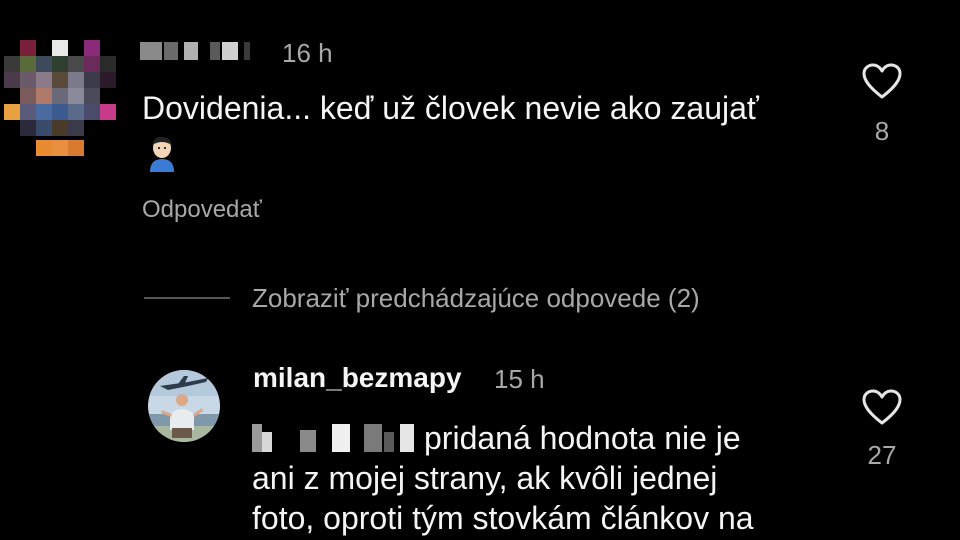 This screenshot has height=540, width=960. What do you see at coordinates (485, 478) in the screenshot?
I see `comment-text-line: ani z mojej strany, ak kvôli jednej` at bounding box center [485, 478].